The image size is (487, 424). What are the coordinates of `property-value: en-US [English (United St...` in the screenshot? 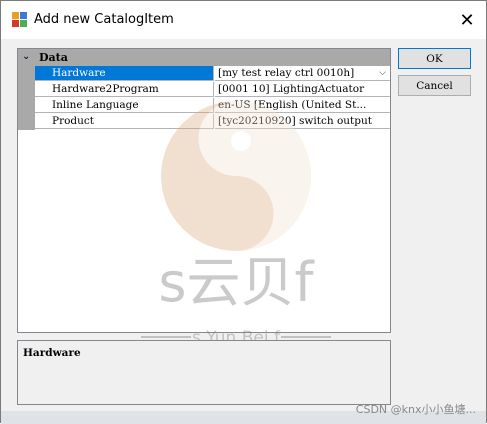 It's located at (302, 105).